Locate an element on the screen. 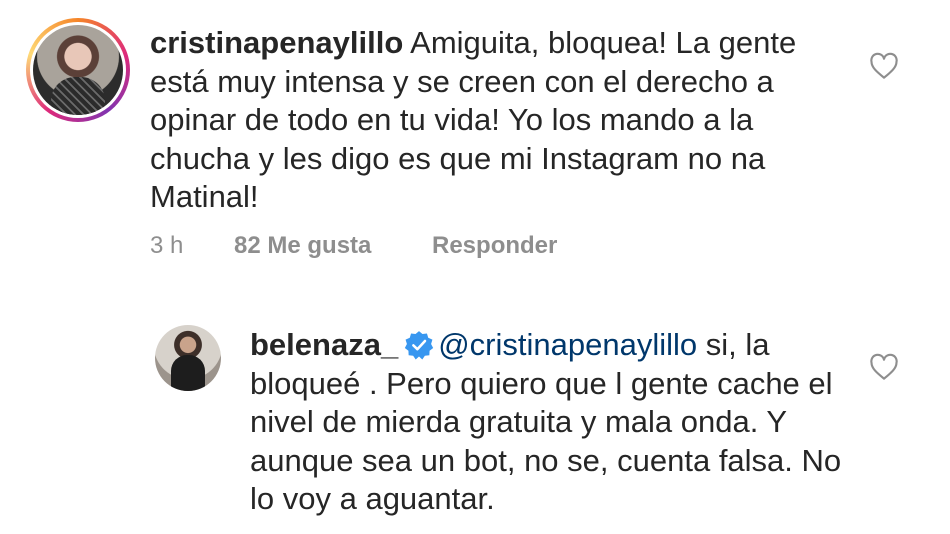 This screenshot has height=534, width=950. comment-username: cristinapenaylillo is located at coordinates (276, 42).